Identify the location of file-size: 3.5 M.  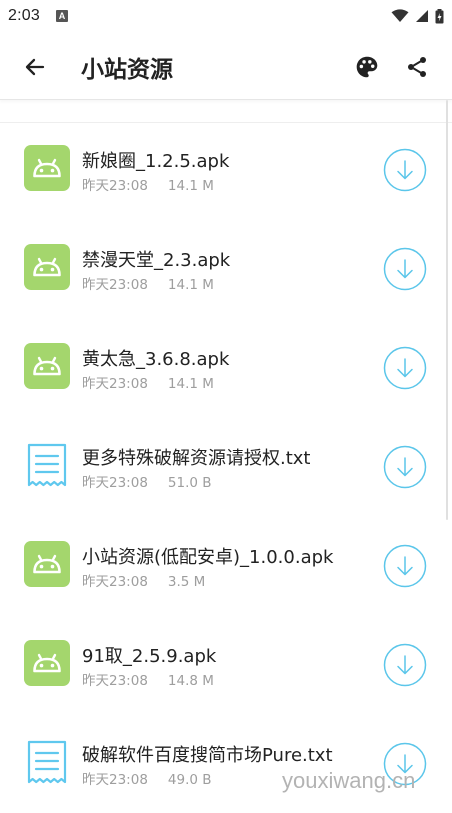
(186, 582).